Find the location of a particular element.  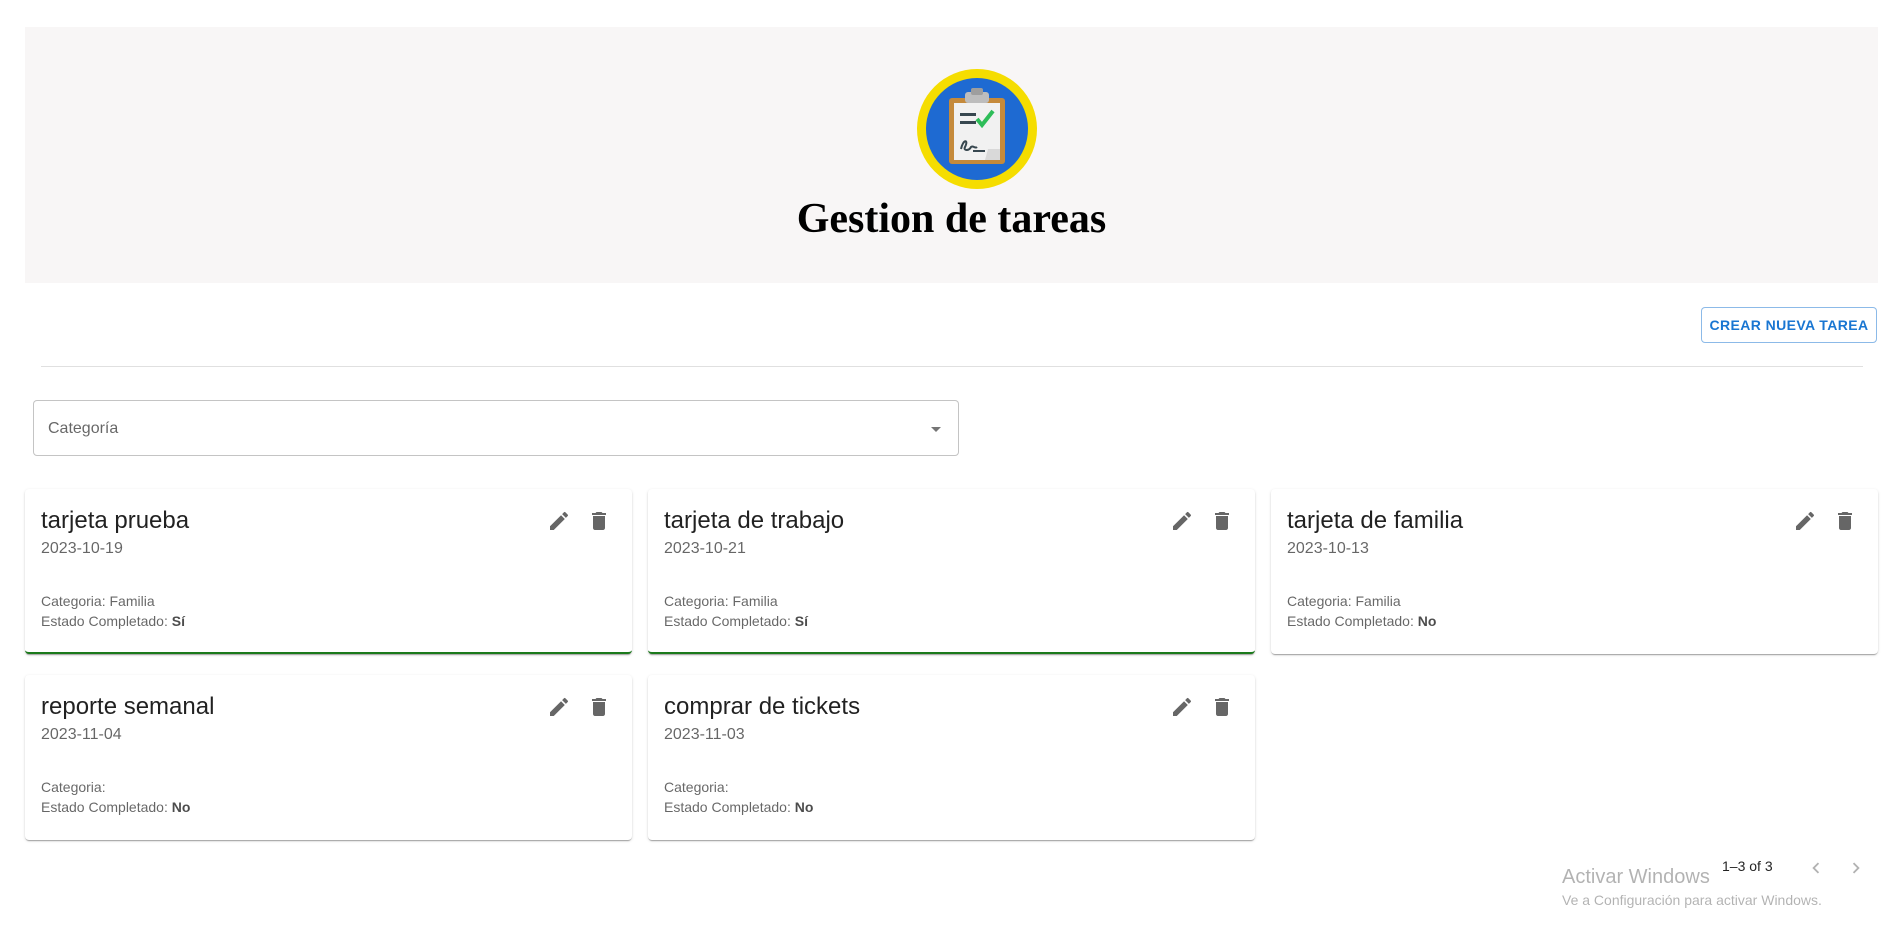

pagination-range: 1–3 of 3 is located at coordinates (1747, 866).